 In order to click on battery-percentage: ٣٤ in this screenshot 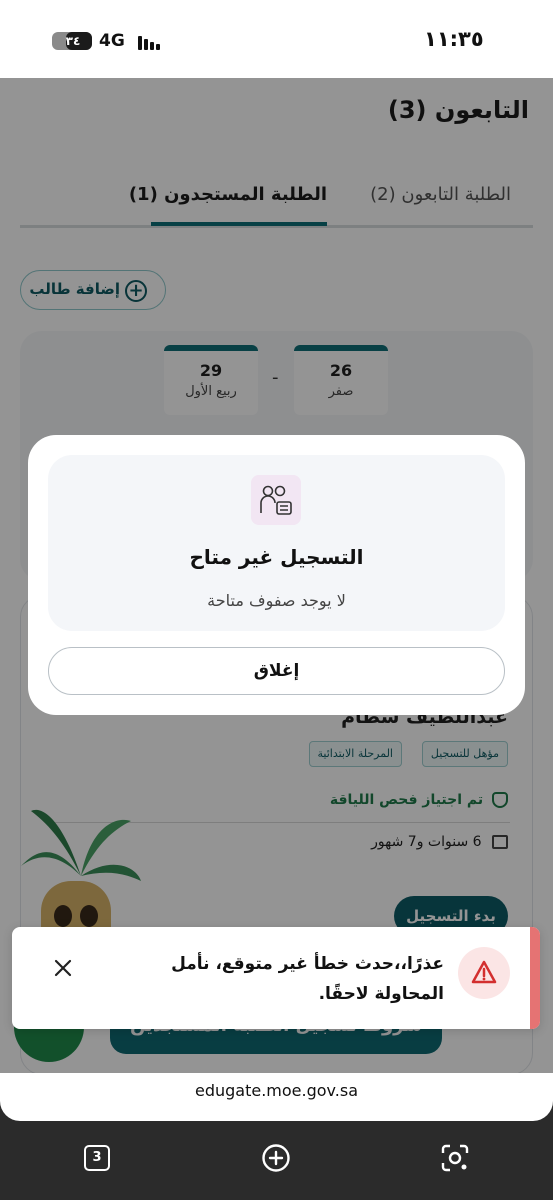, I will do `click(73, 41)`.